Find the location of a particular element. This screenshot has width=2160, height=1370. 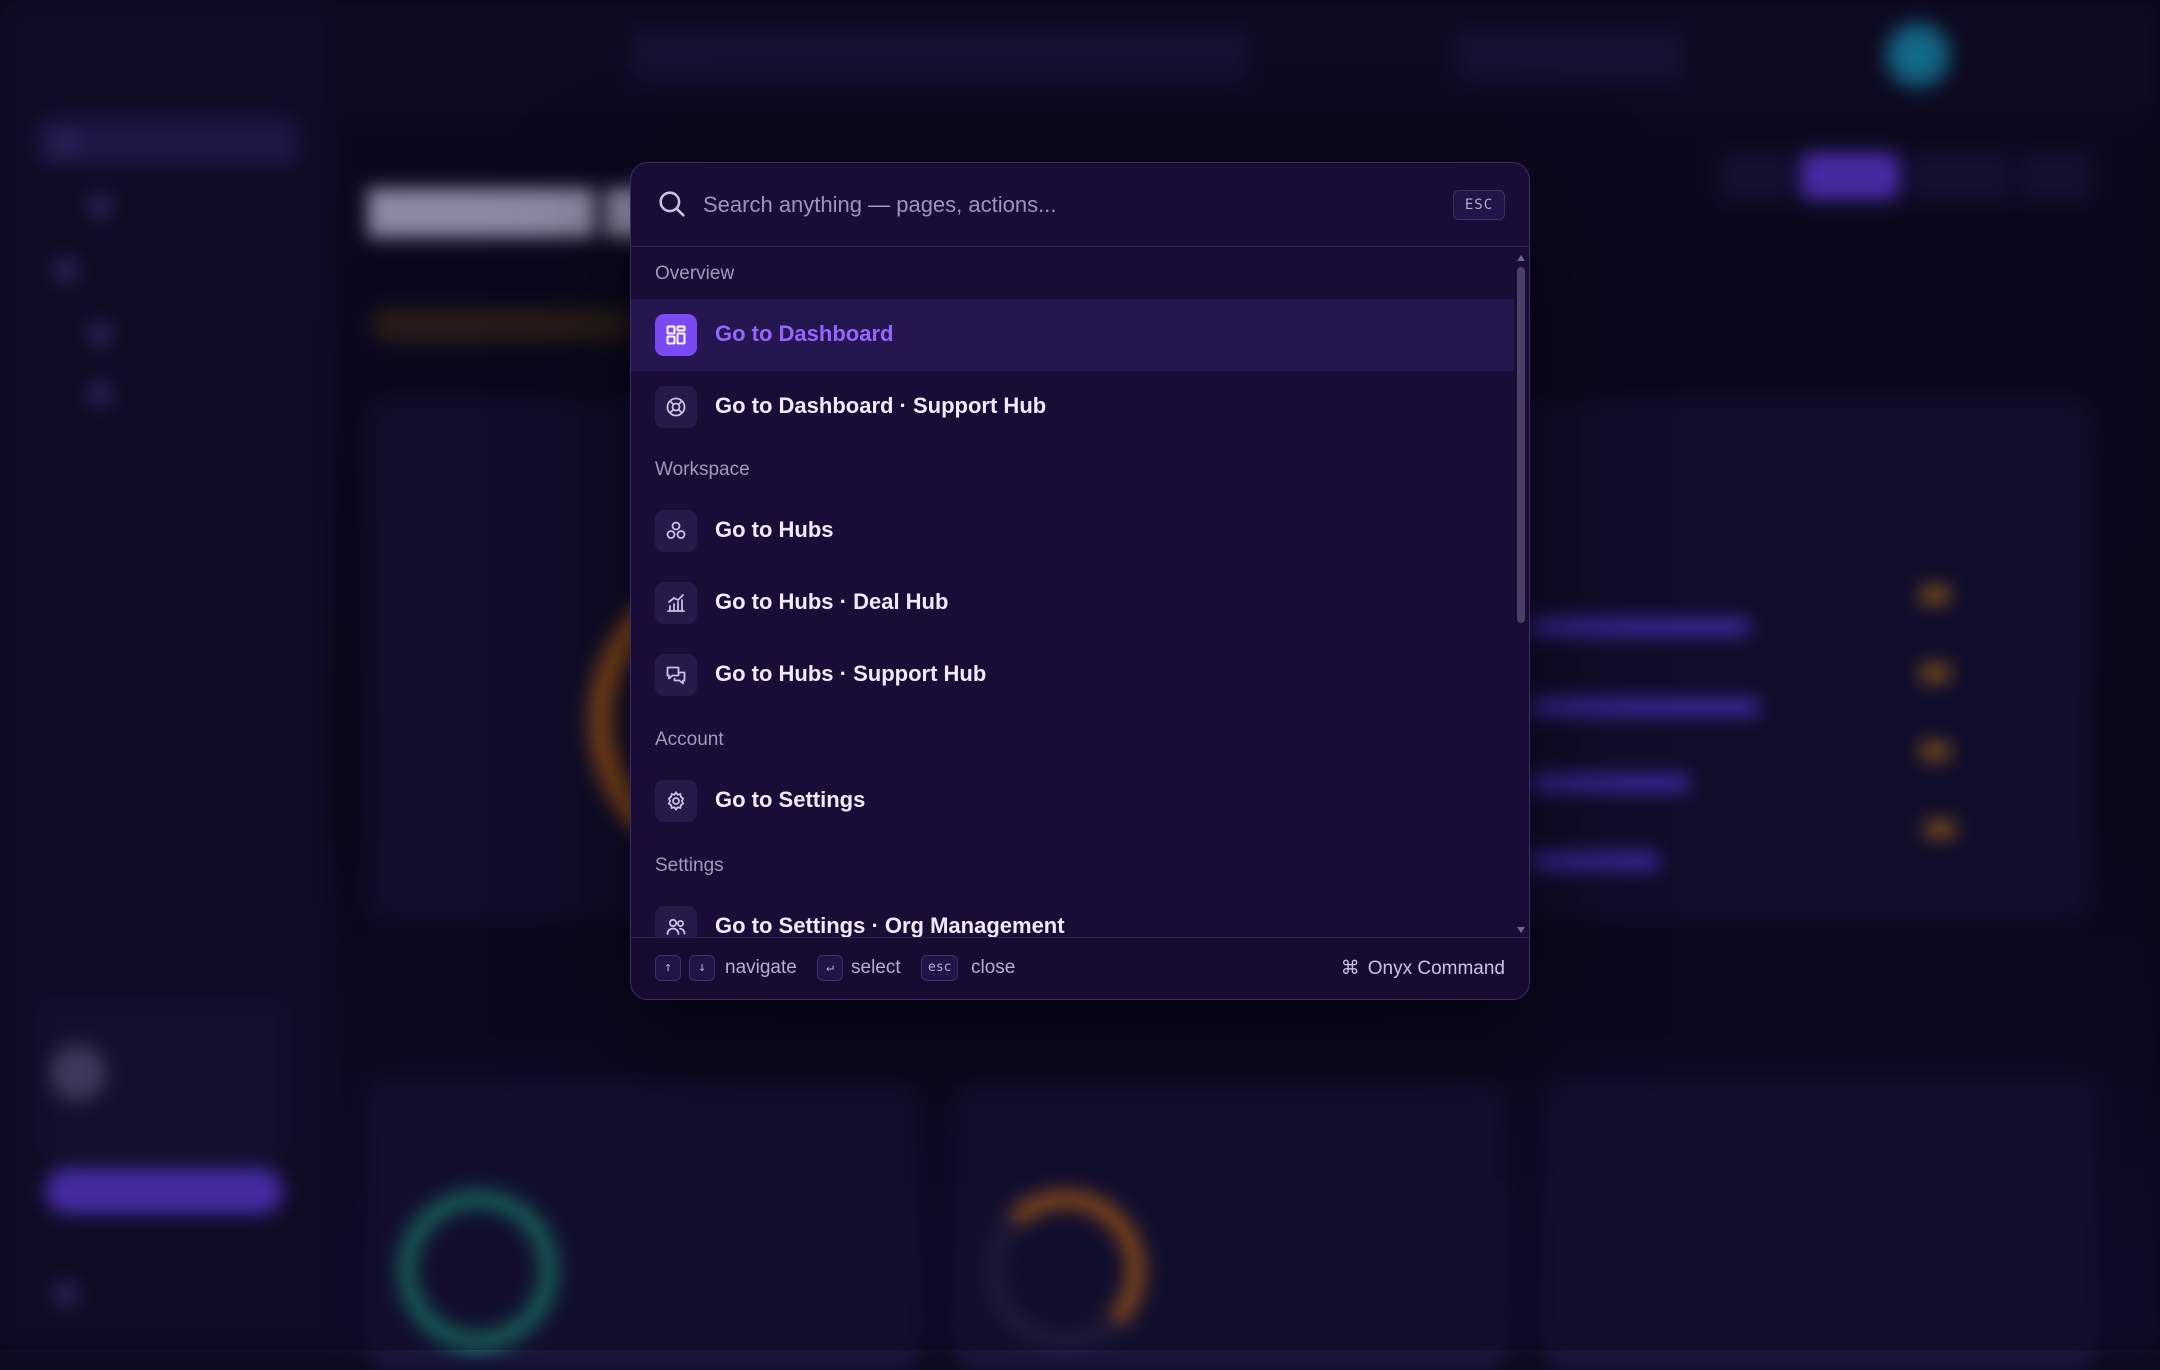

scroll-down-arrow-icon is located at coordinates (1521, 930).